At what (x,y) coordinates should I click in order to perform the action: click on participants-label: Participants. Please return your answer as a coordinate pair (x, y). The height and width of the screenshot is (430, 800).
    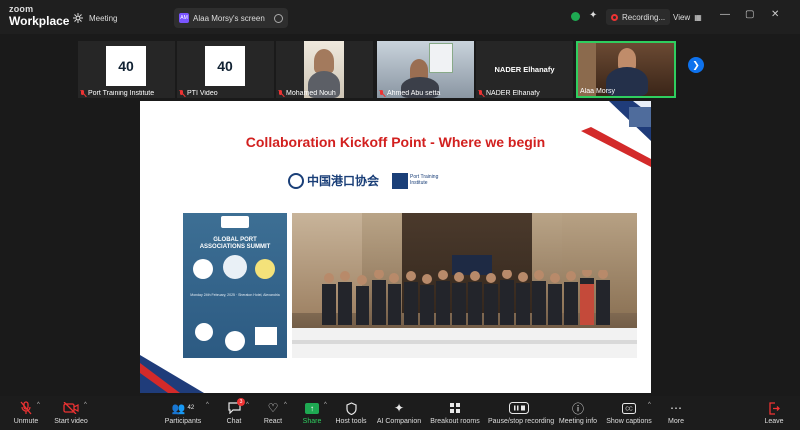
    Looking at the image, I should click on (183, 421).